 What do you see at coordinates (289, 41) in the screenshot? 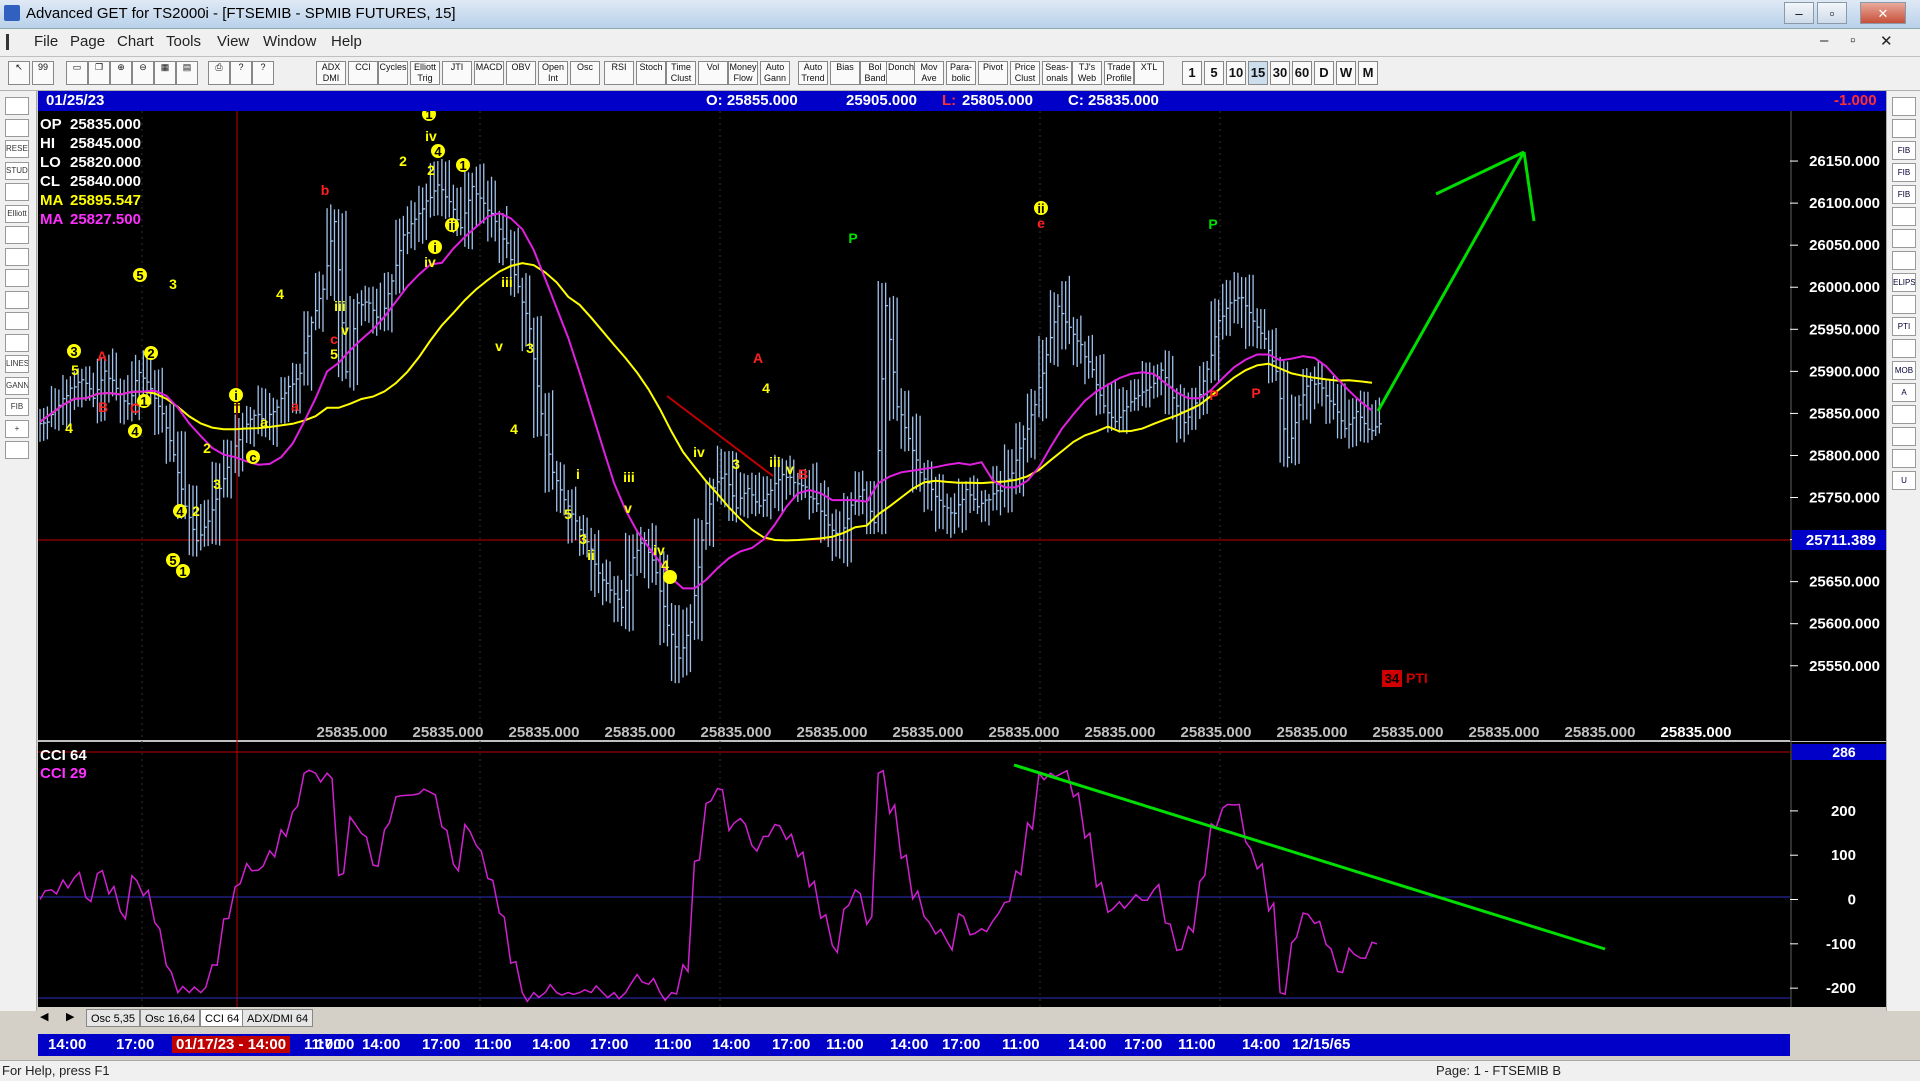
I see `menu-window: Window` at bounding box center [289, 41].